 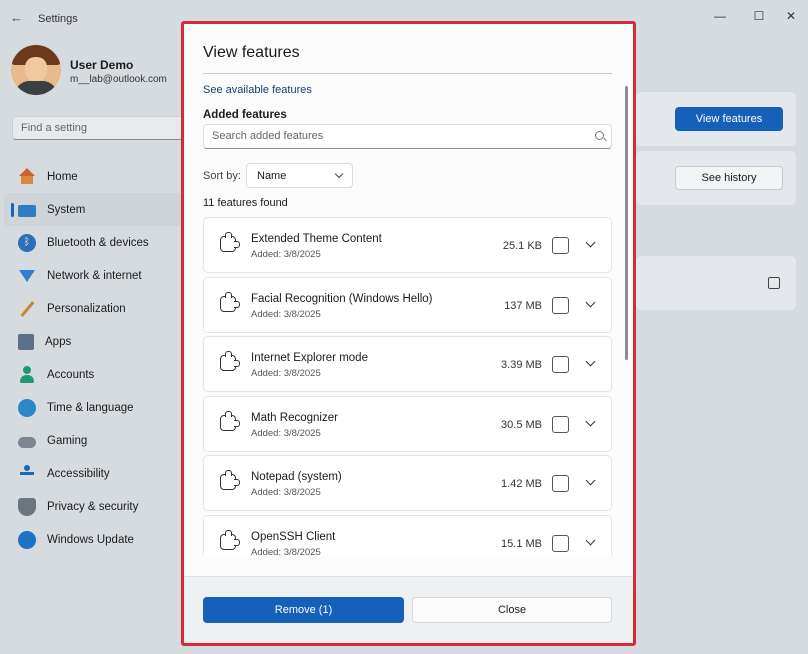 What do you see at coordinates (118, 79) in the screenshot?
I see `user-email: m__lab@outlook.com` at bounding box center [118, 79].